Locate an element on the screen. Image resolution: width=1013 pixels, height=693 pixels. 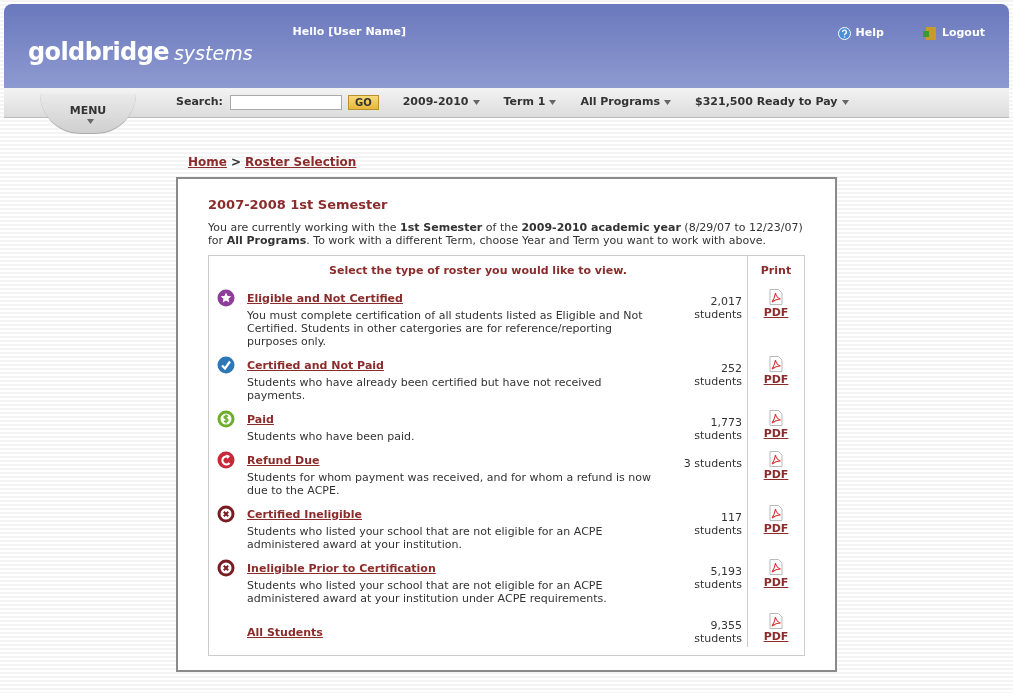
search-label: Search: is located at coordinates (199, 102).